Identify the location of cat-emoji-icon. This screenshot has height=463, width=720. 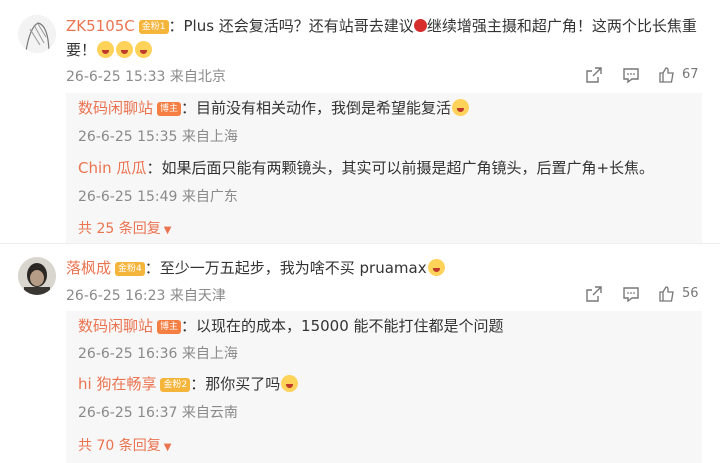
(436, 267).